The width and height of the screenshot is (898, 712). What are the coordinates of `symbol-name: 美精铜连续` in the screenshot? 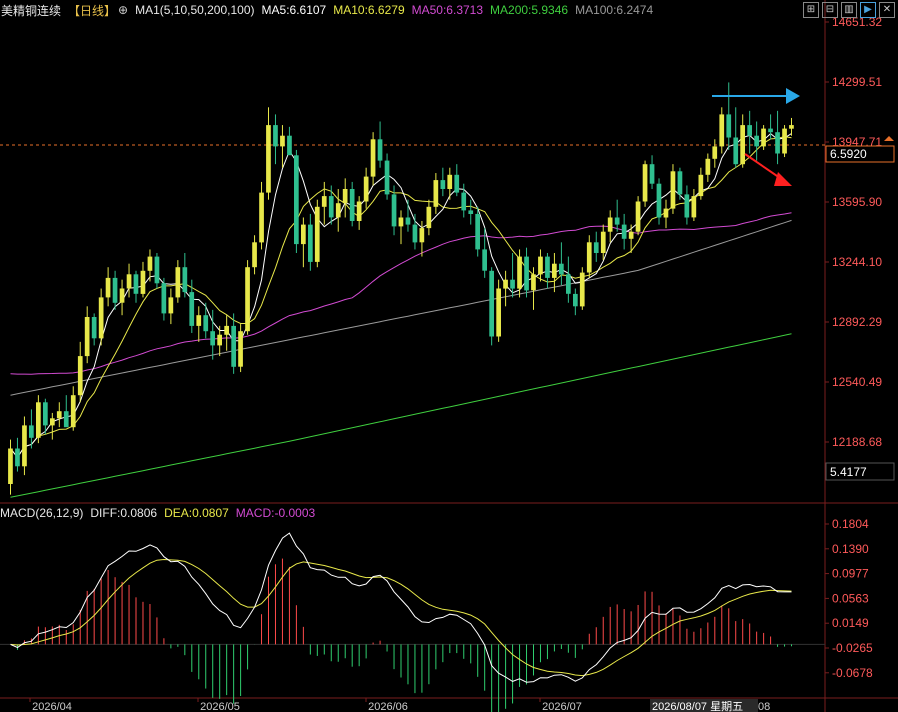 It's located at (31, 10).